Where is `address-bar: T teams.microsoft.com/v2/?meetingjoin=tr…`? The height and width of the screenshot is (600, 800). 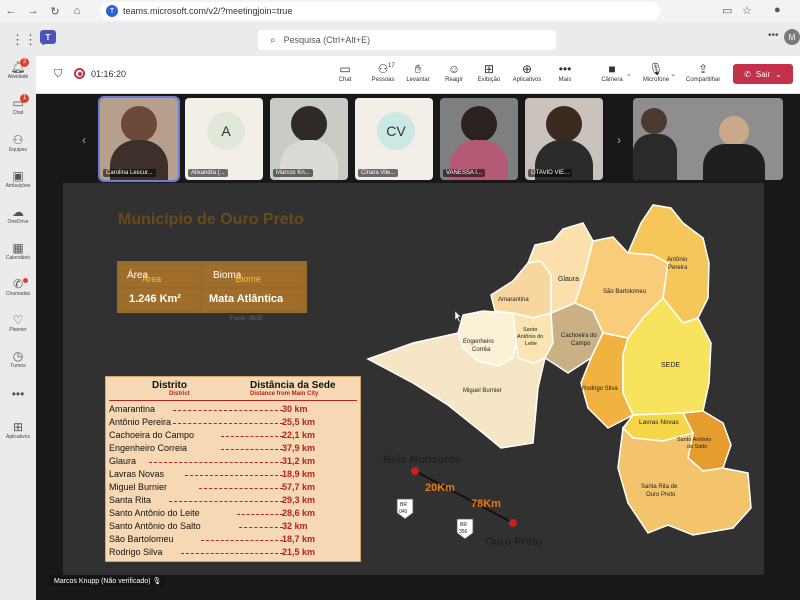
address-bar: T teams.microsoft.com/v2/?meetingjoin=tr… is located at coordinates (380, 11).